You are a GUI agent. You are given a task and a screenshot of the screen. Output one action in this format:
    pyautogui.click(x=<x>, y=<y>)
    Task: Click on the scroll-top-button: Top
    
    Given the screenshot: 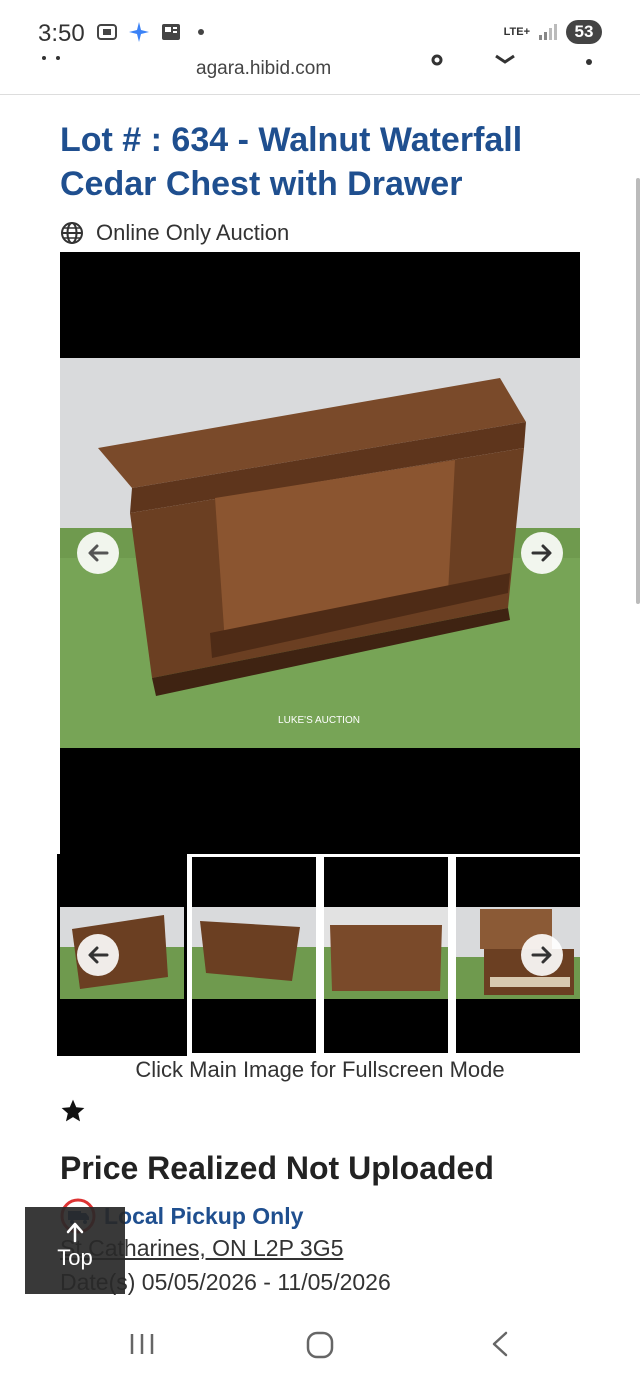 What is the action you would take?
    pyautogui.click(x=75, y=1250)
    